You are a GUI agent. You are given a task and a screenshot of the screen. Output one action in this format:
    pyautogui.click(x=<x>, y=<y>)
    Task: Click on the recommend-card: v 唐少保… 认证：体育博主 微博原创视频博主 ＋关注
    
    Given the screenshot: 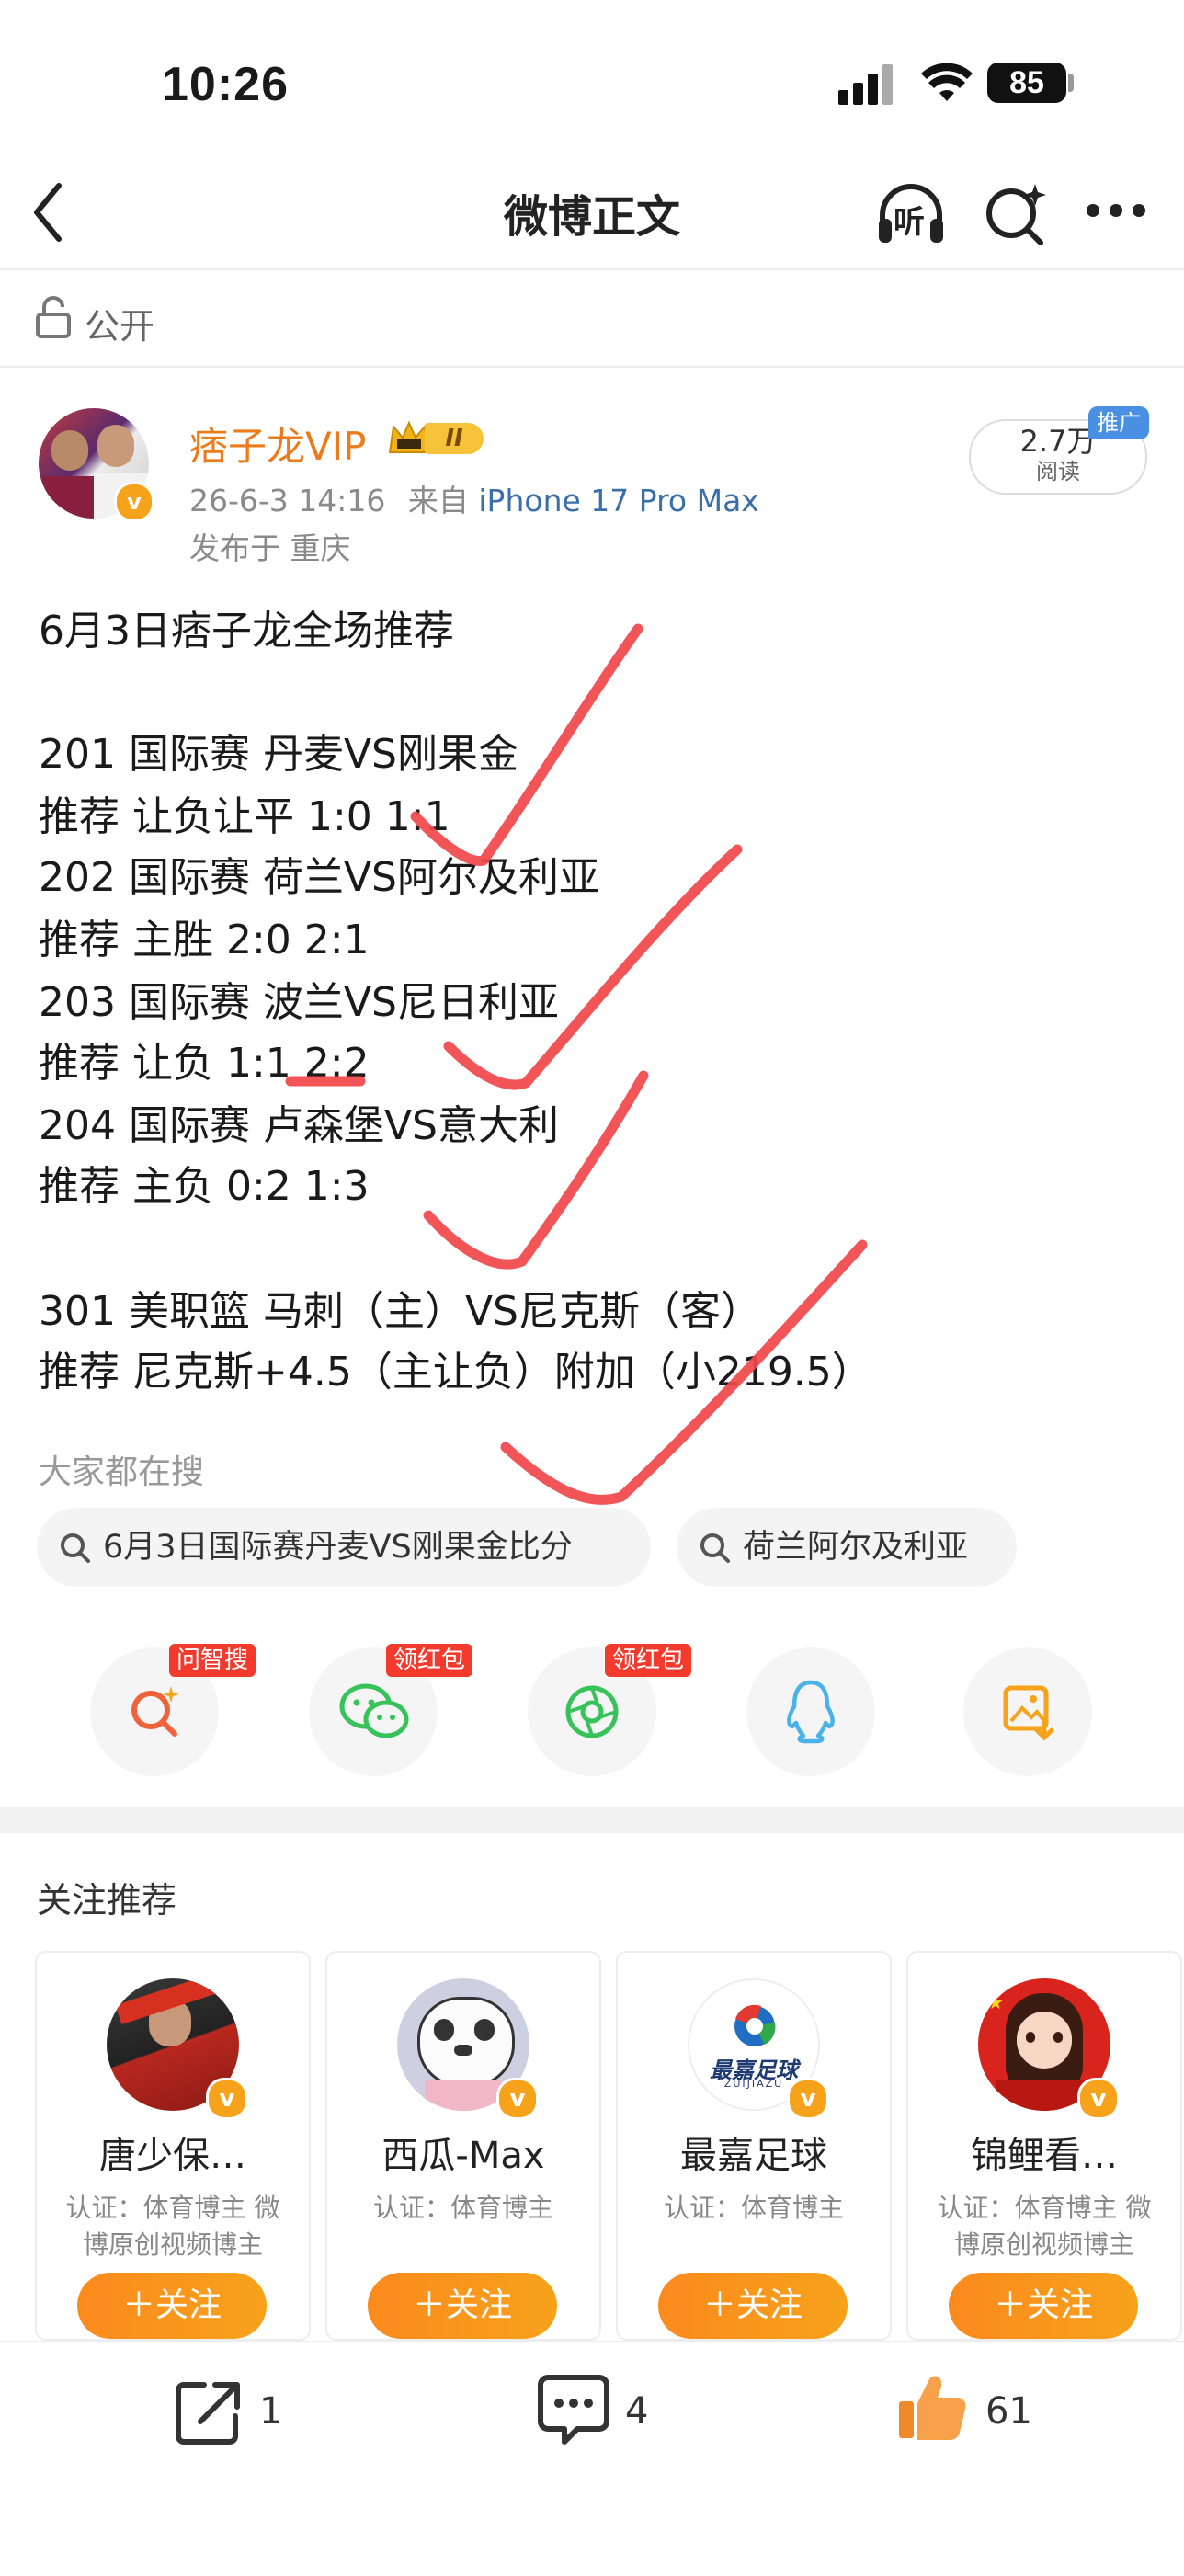 What is the action you would take?
    pyautogui.click(x=173, y=2146)
    